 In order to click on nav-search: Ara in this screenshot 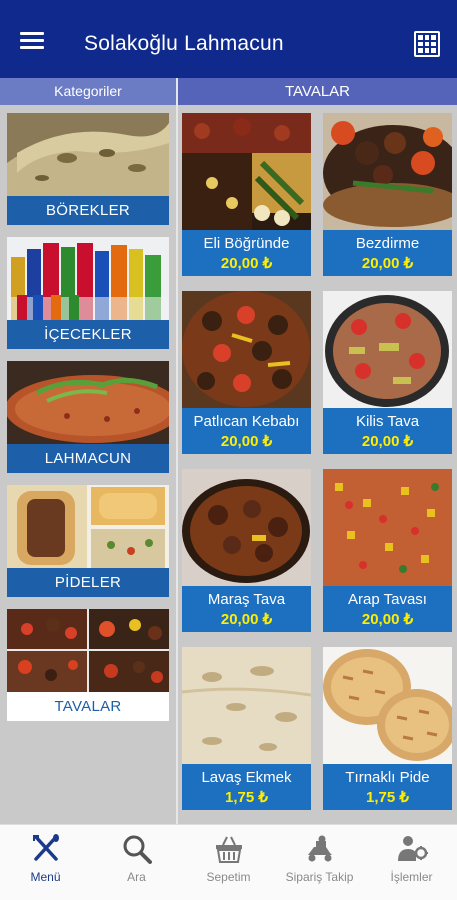, I will do `click(136, 863)`.